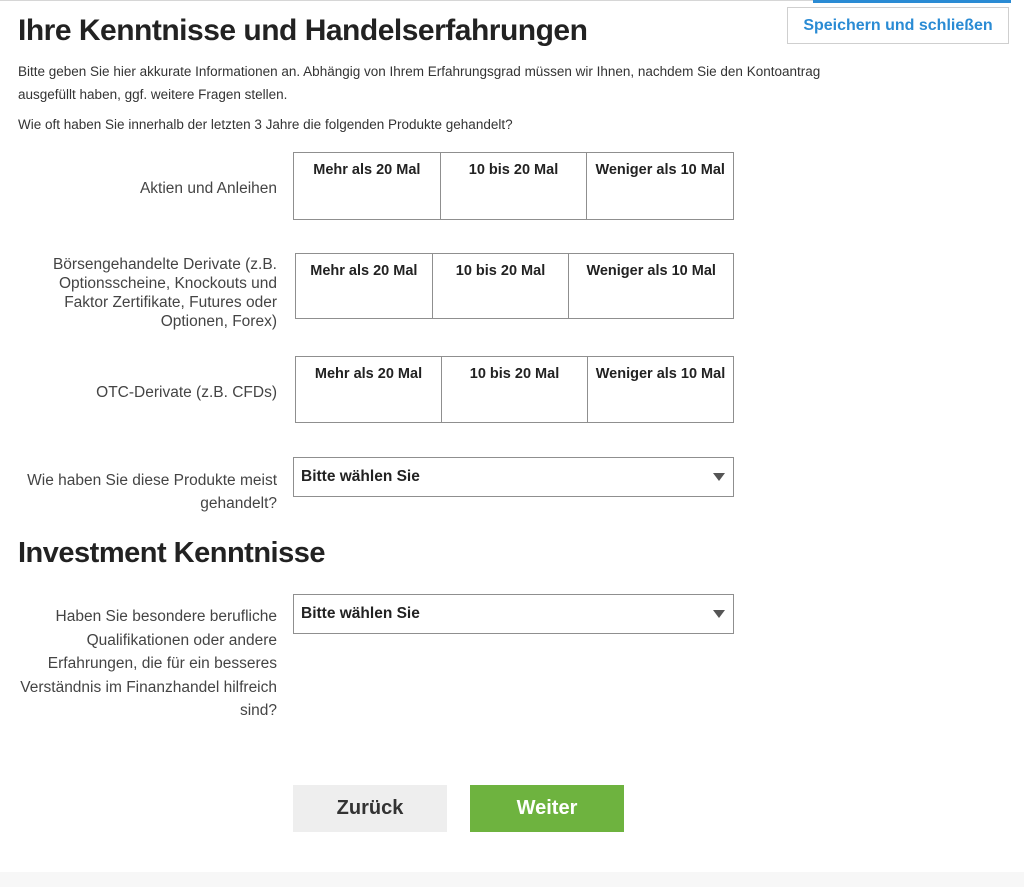  I want to click on qualifications-value: Bitte wählen Sie, so click(360, 613).